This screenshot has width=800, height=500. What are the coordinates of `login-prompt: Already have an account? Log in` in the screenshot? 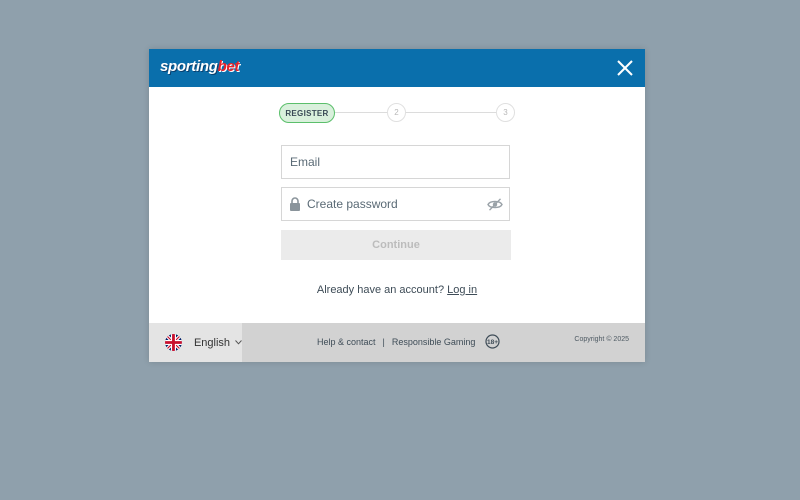 It's located at (397, 290).